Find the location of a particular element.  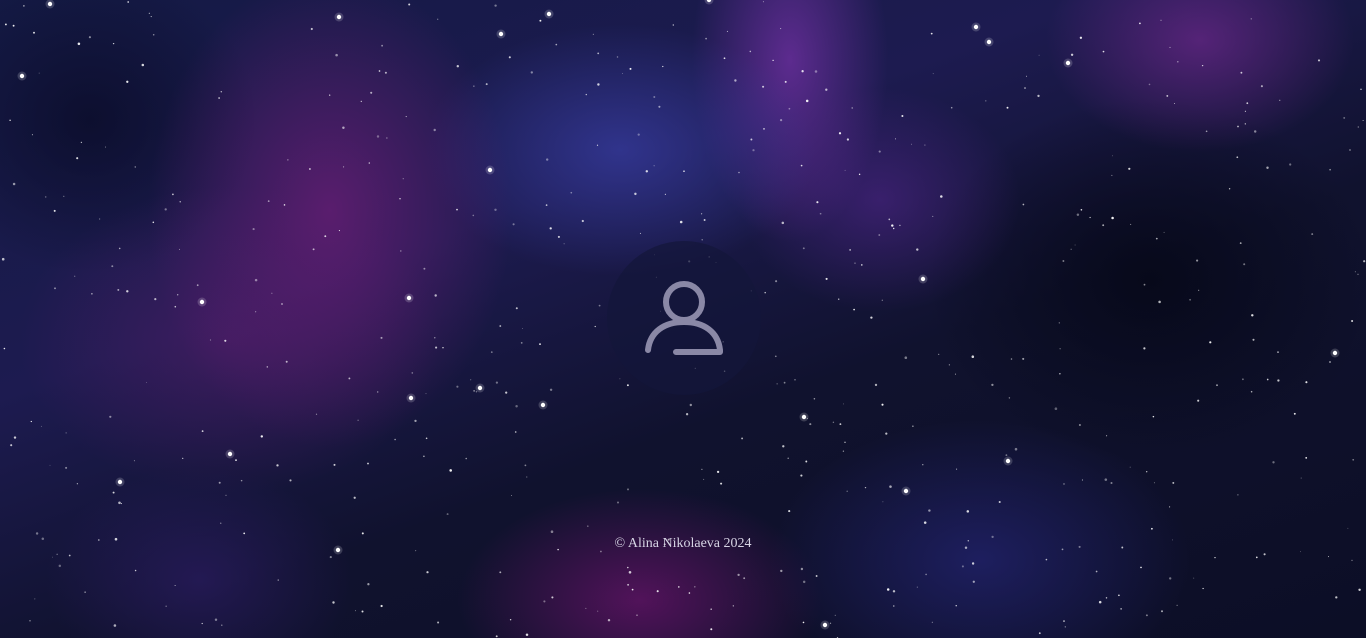

user-icon is located at coordinates (684, 318).